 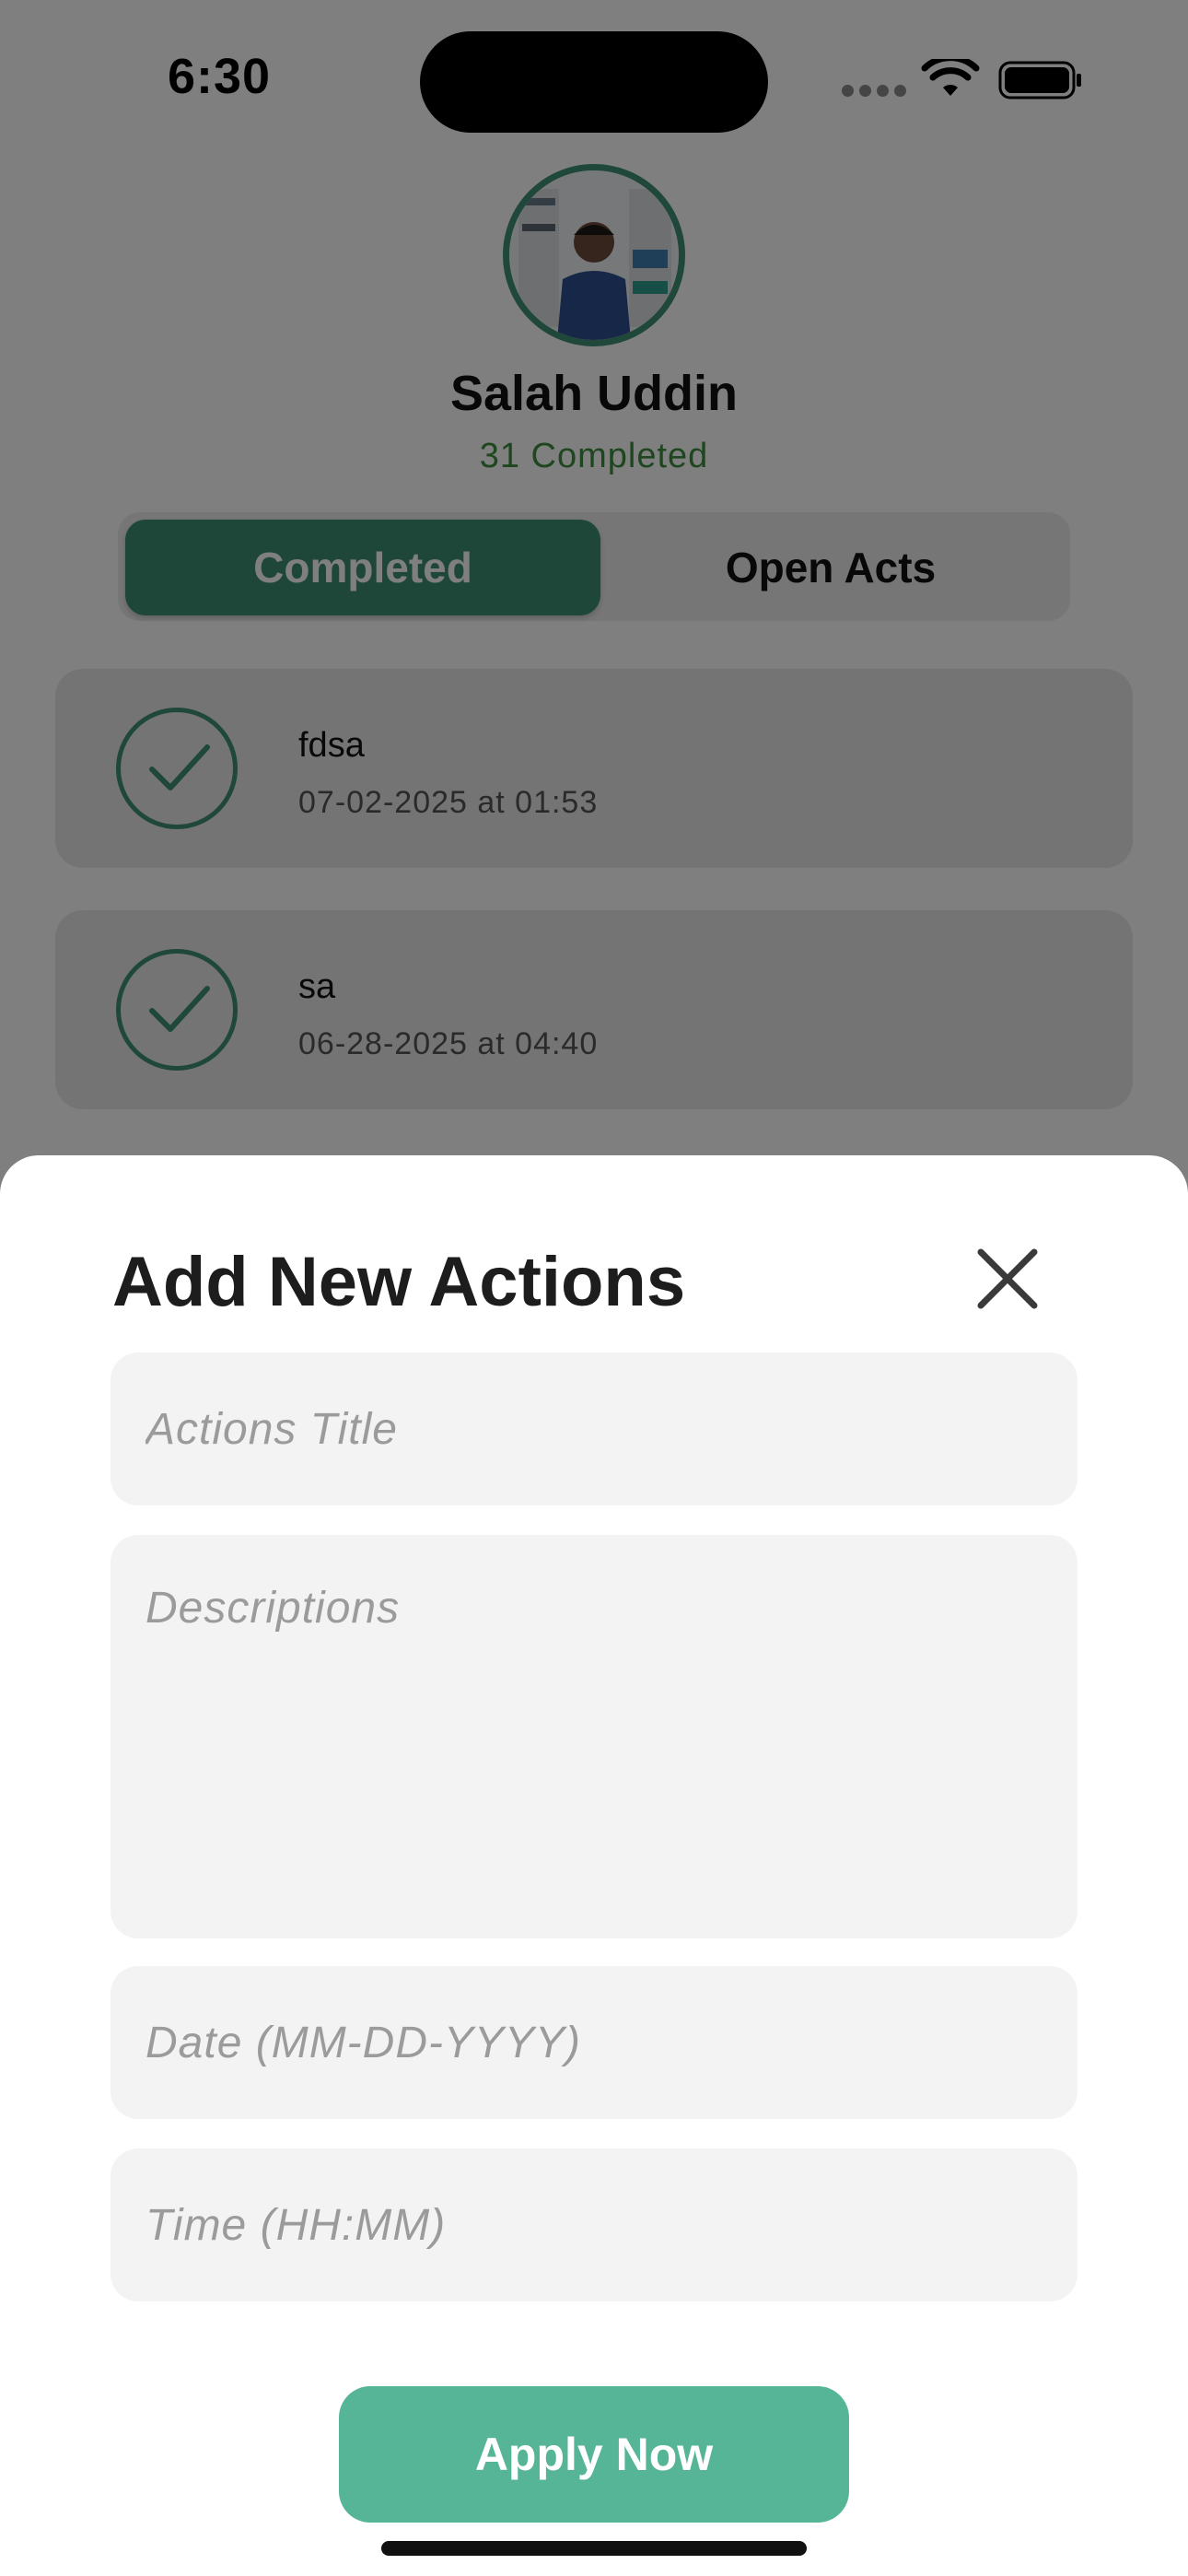 I want to click on home-indicator, so click(x=594, y=2548).